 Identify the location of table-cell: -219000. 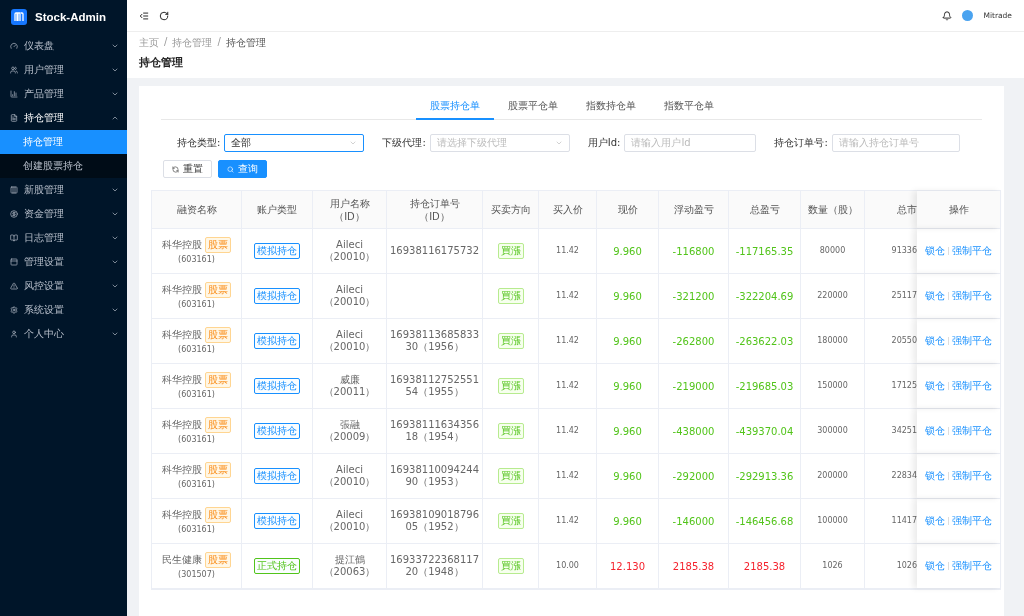
(693, 386).